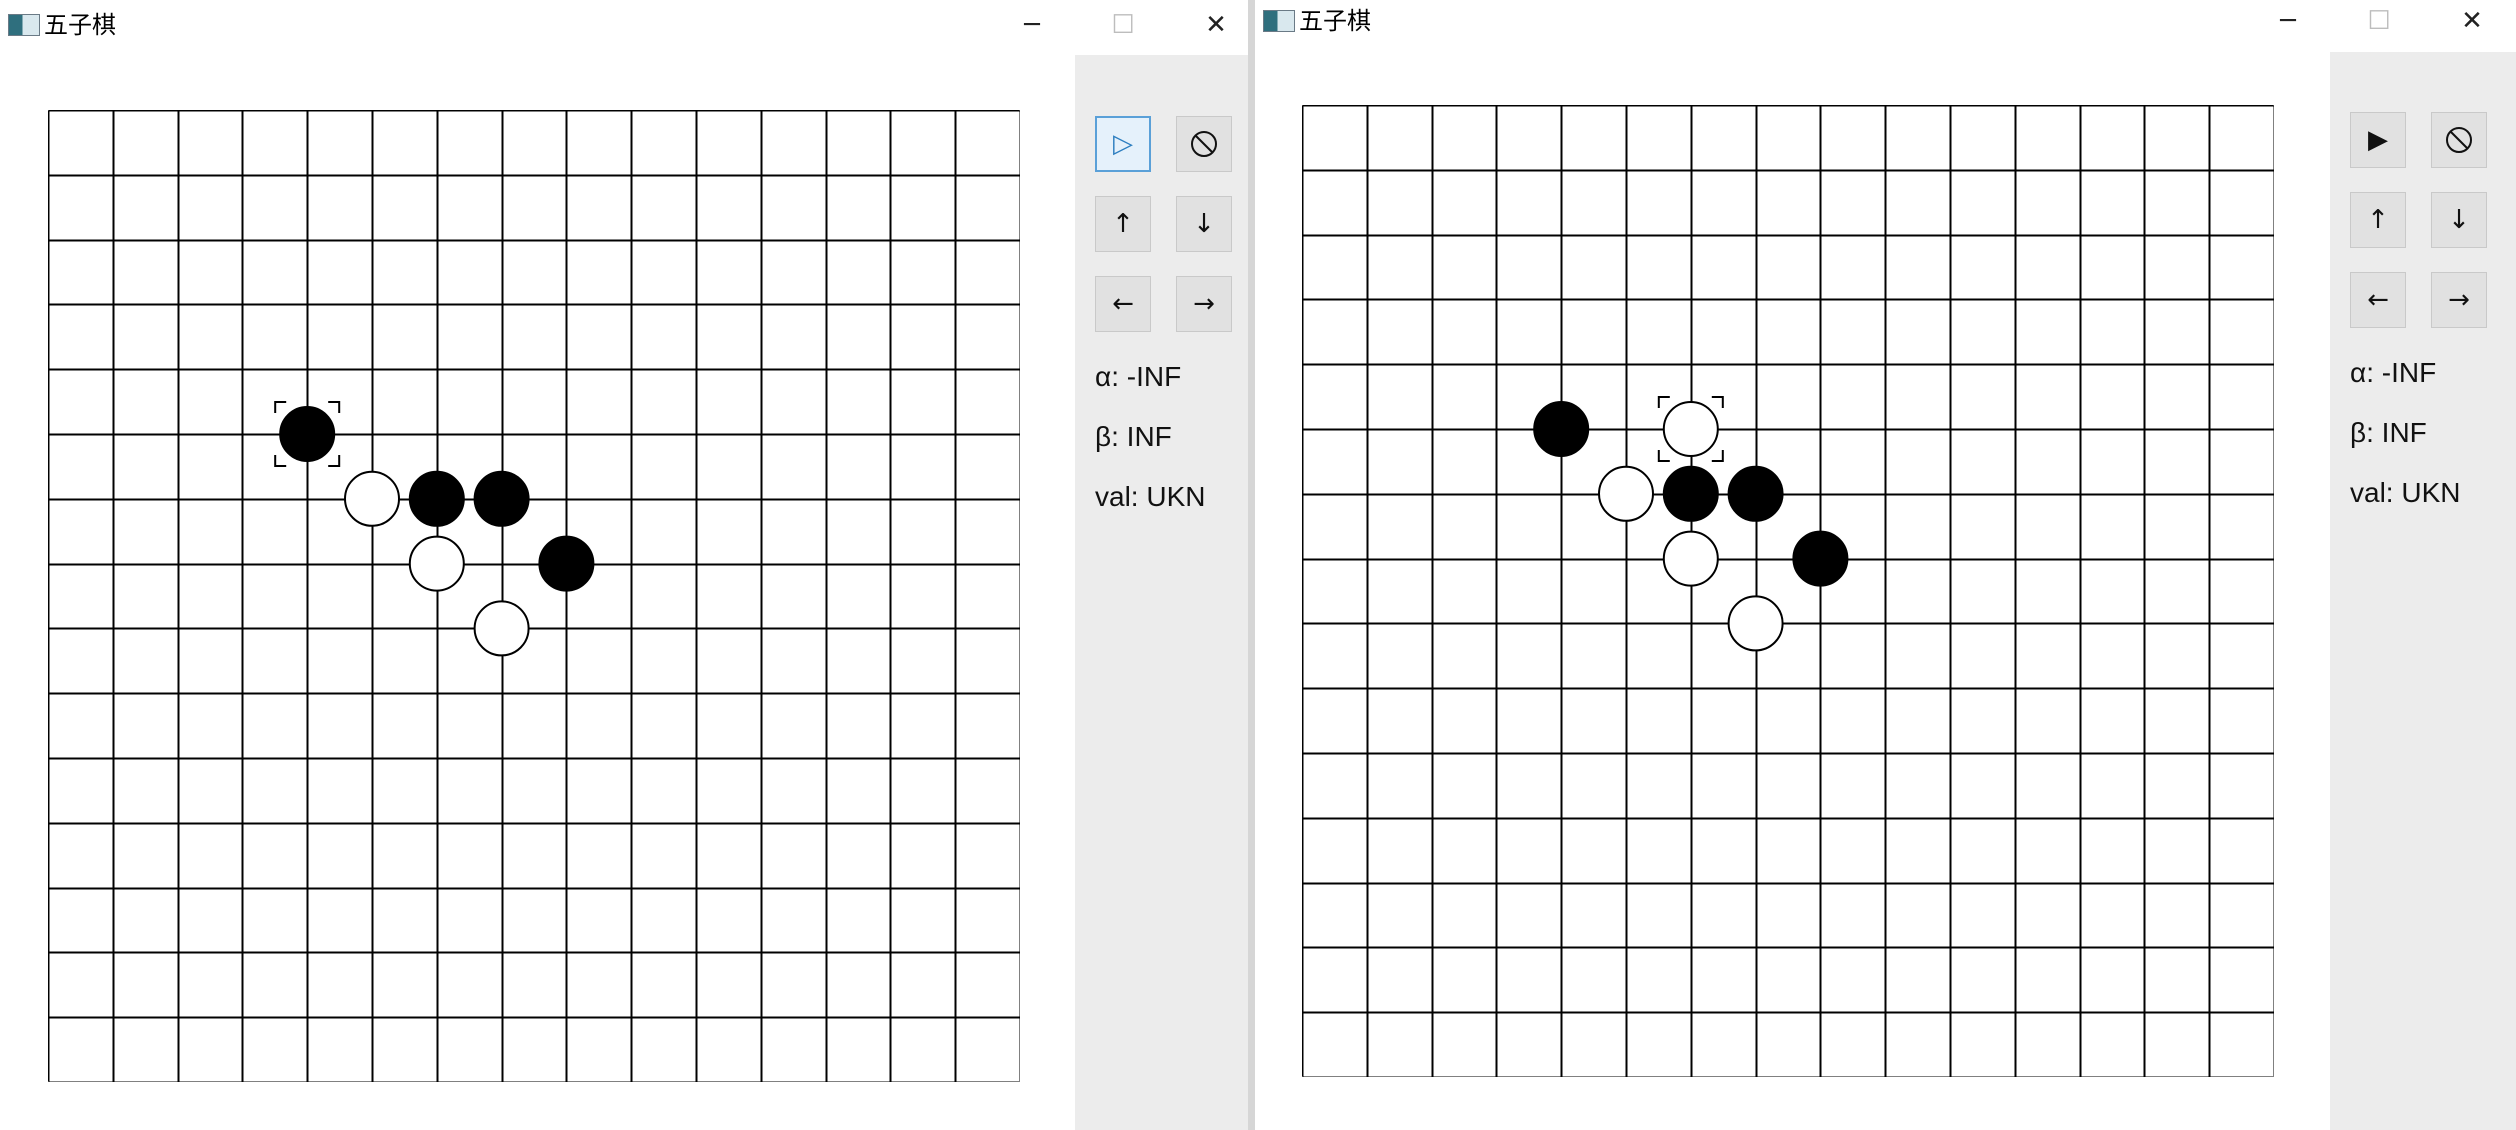 The image size is (2516, 1130). I want to click on play-button: ▷, so click(1123, 144).